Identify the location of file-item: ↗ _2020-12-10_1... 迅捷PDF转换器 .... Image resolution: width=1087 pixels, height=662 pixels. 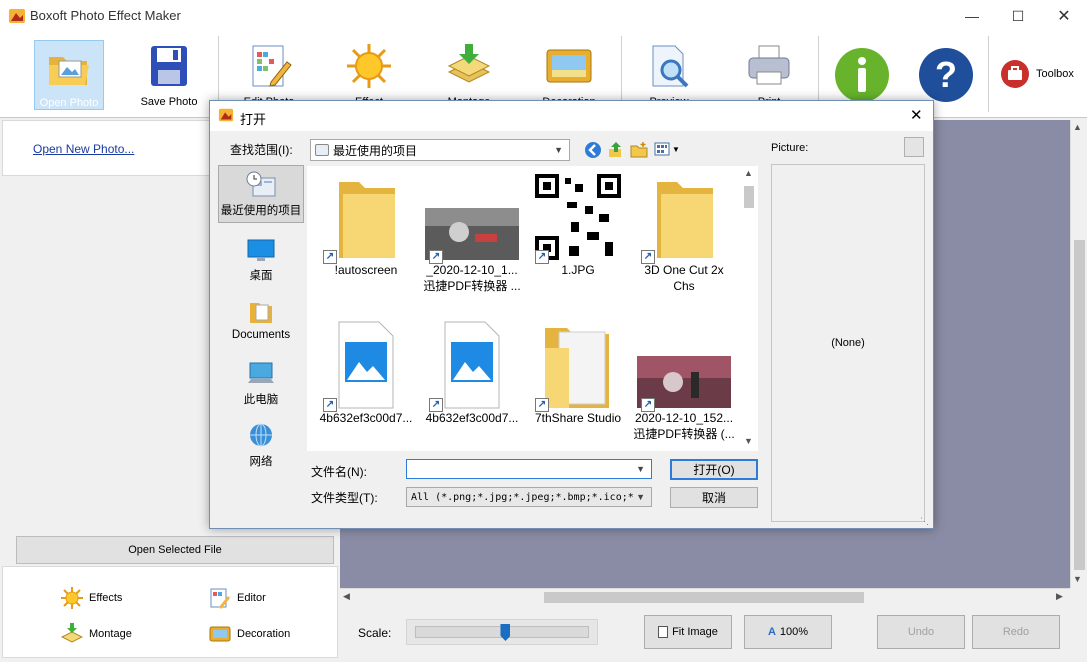
(472, 233).